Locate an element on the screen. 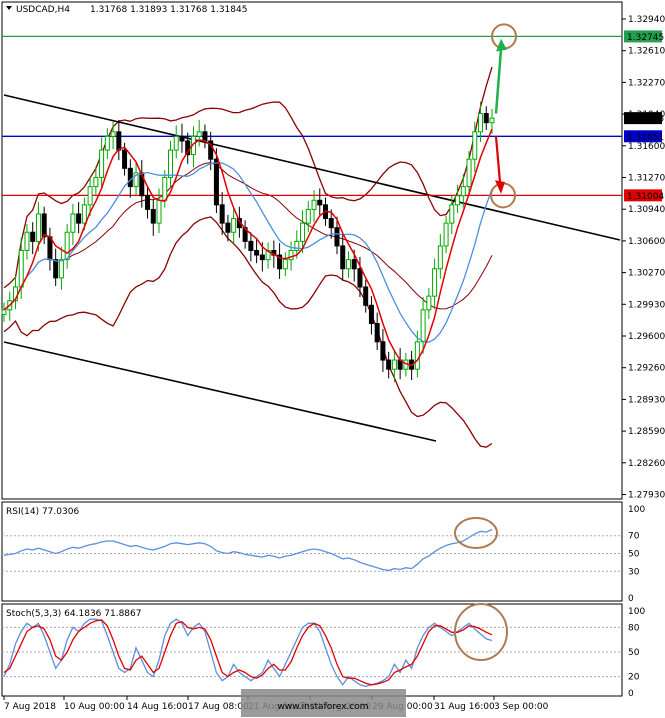 The width and height of the screenshot is (665, 718). rsi-panel-frame is located at coordinates (312, 551).